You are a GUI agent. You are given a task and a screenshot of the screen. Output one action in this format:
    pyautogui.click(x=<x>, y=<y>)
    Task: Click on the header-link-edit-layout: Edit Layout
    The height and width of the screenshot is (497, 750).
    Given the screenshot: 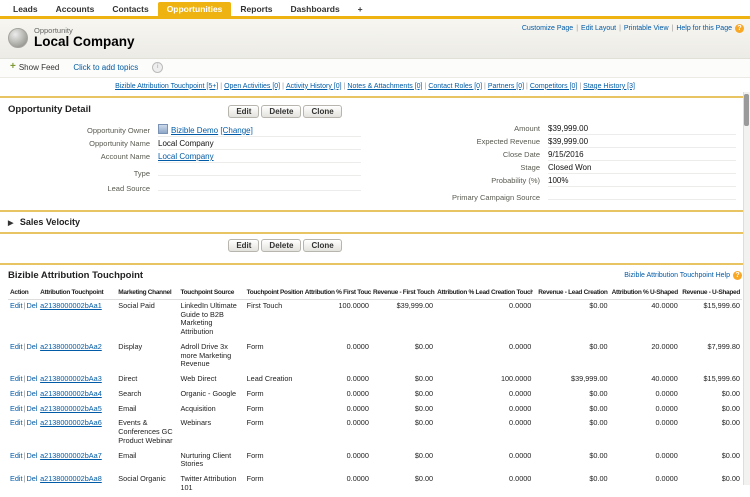 What is the action you would take?
    pyautogui.click(x=598, y=28)
    